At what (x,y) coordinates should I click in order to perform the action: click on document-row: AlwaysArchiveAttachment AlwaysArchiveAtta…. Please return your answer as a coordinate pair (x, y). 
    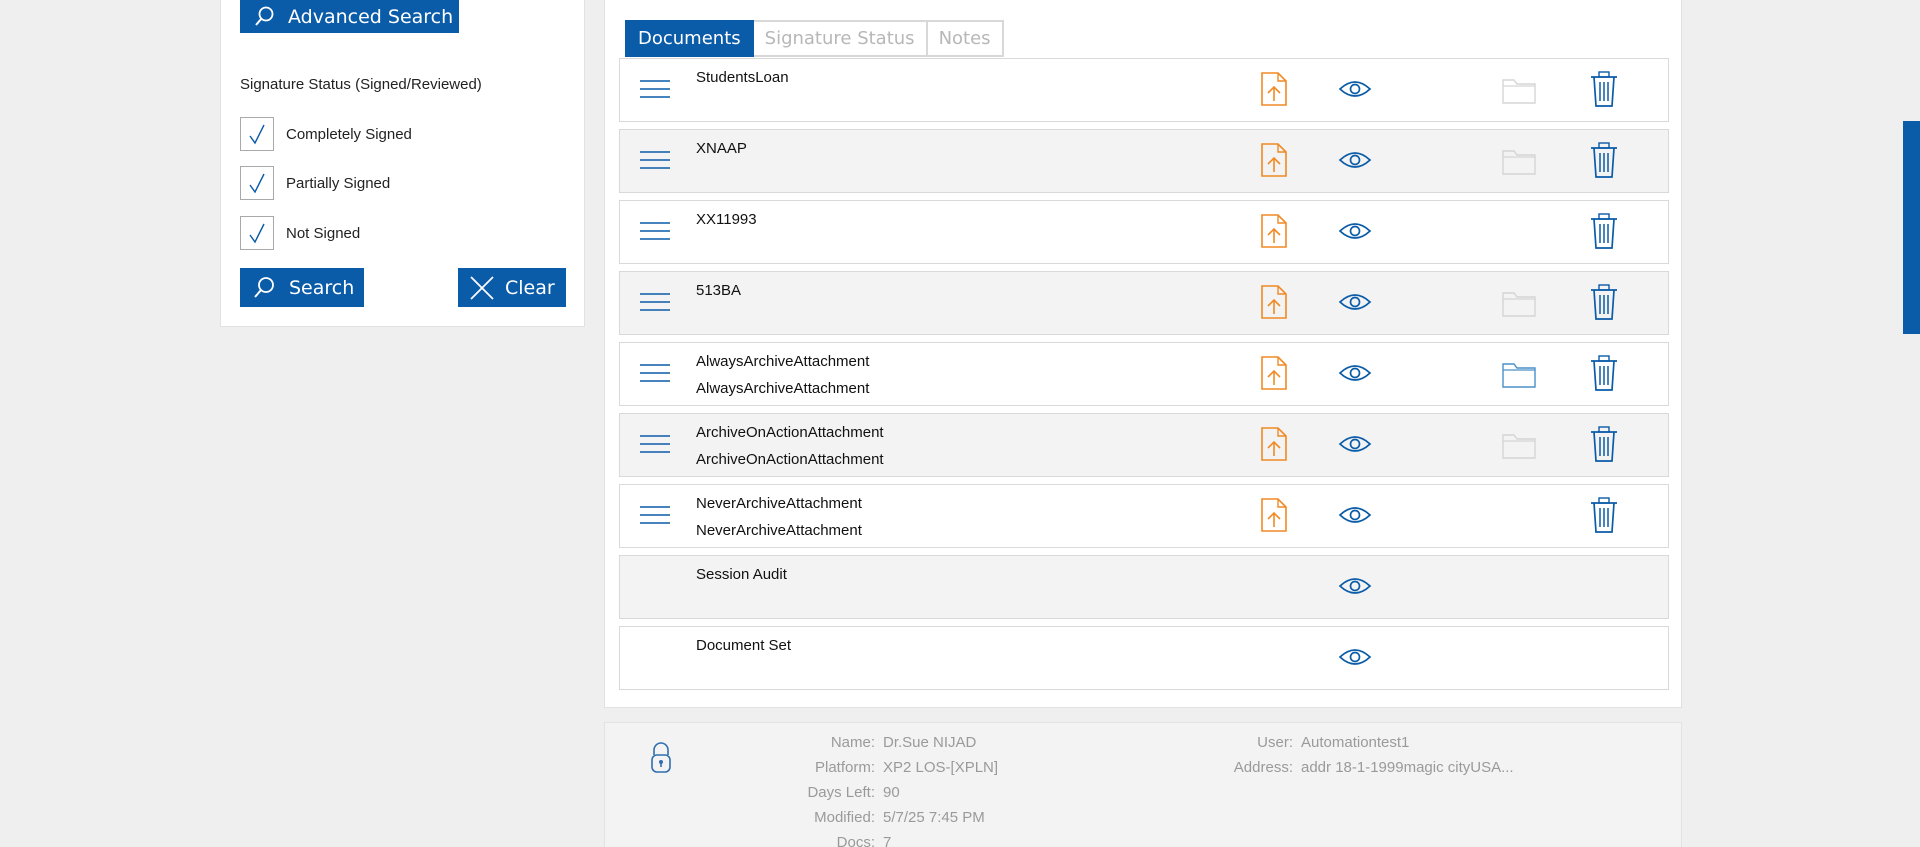
    Looking at the image, I should click on (1144, 374).